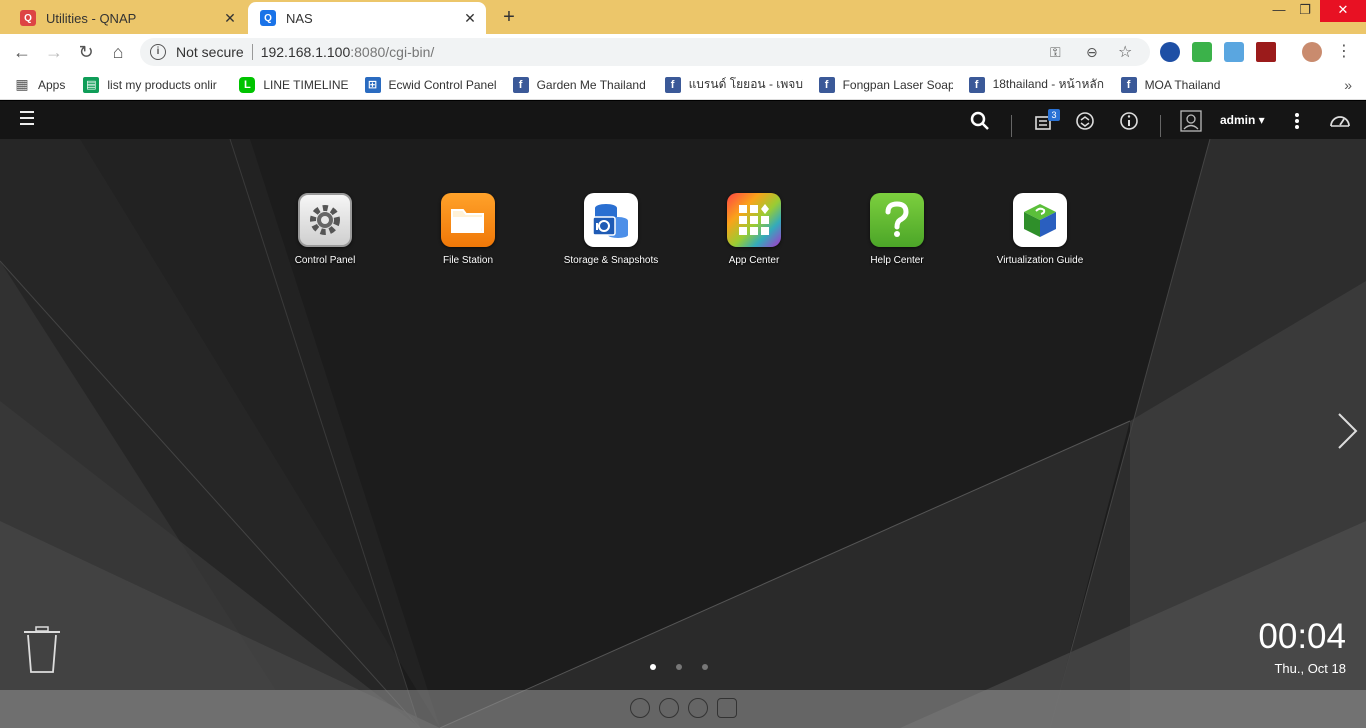 The width and height of the screenshot is (1366, 728). What do you see at coordinates (640, 708) in the screenshot?
I see `myqnapcloud-icon` at bounding box center [640, 708].